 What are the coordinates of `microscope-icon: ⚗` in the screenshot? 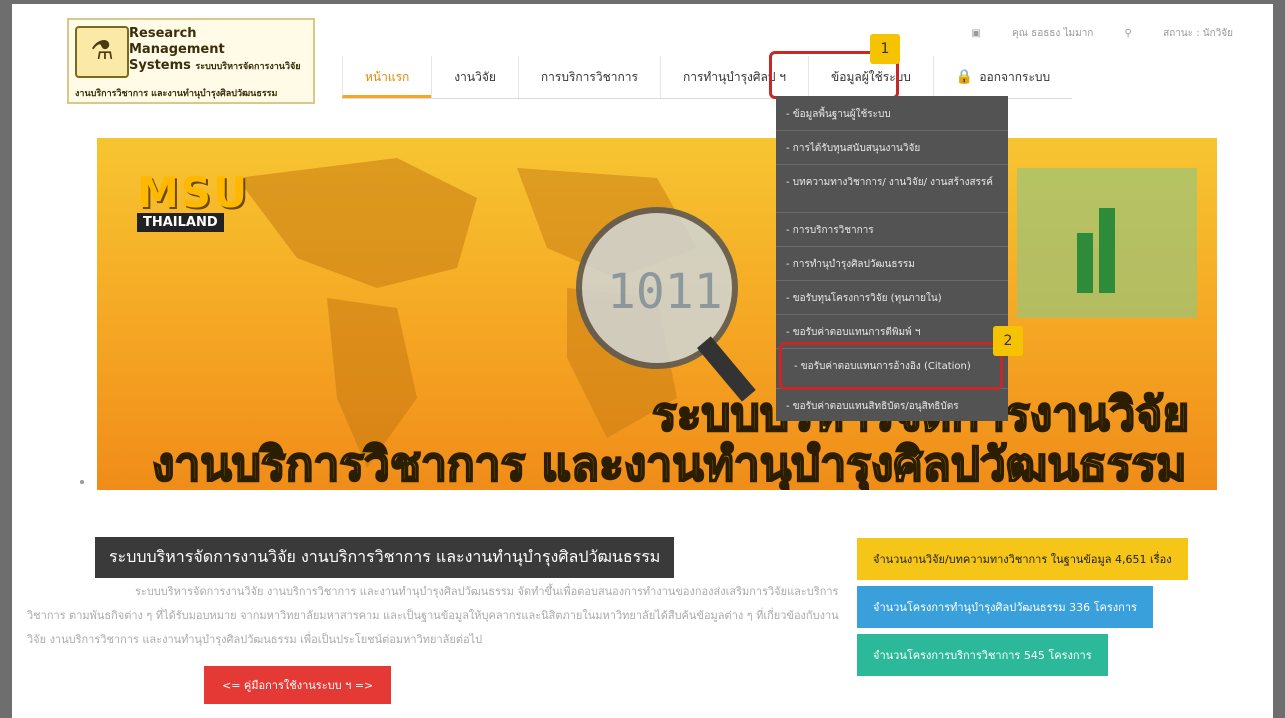 It's located at (102, 52).